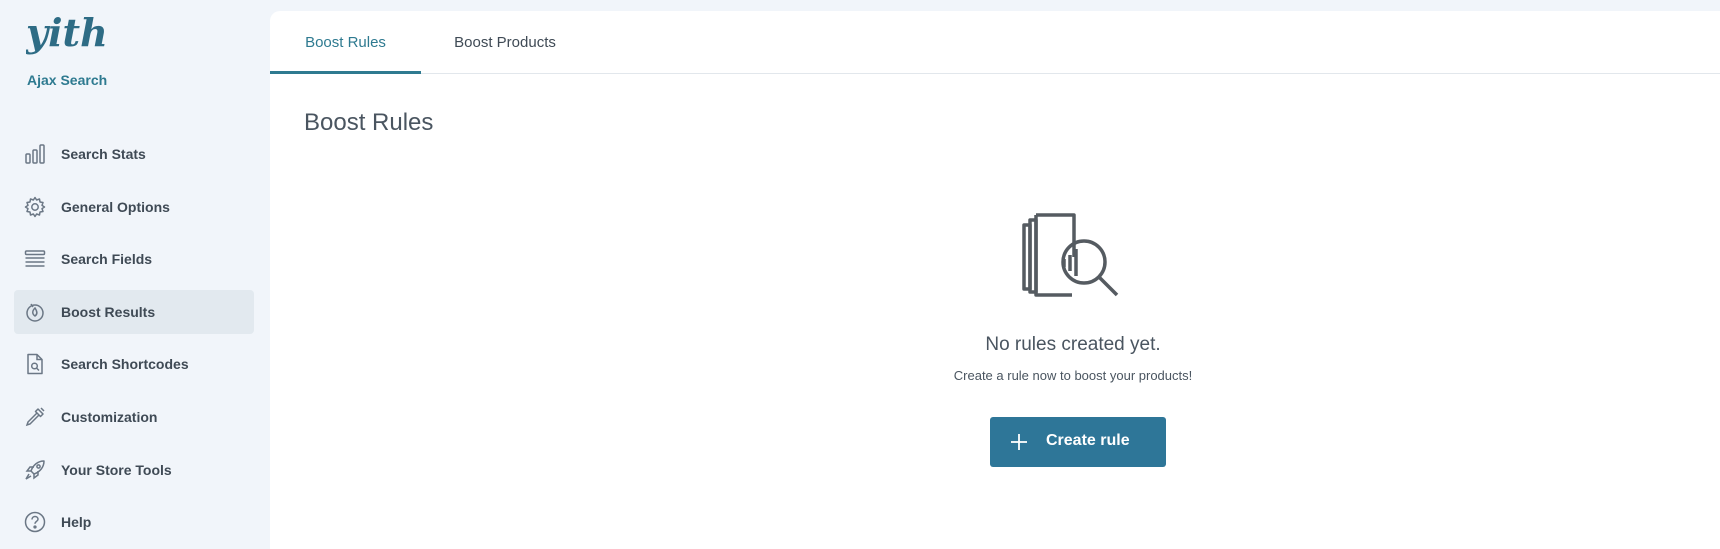 The image size is (1720, 549). Describe the element at coordinates (35, 154) in the screenshot. I see `bar-chart-icon` at that location.